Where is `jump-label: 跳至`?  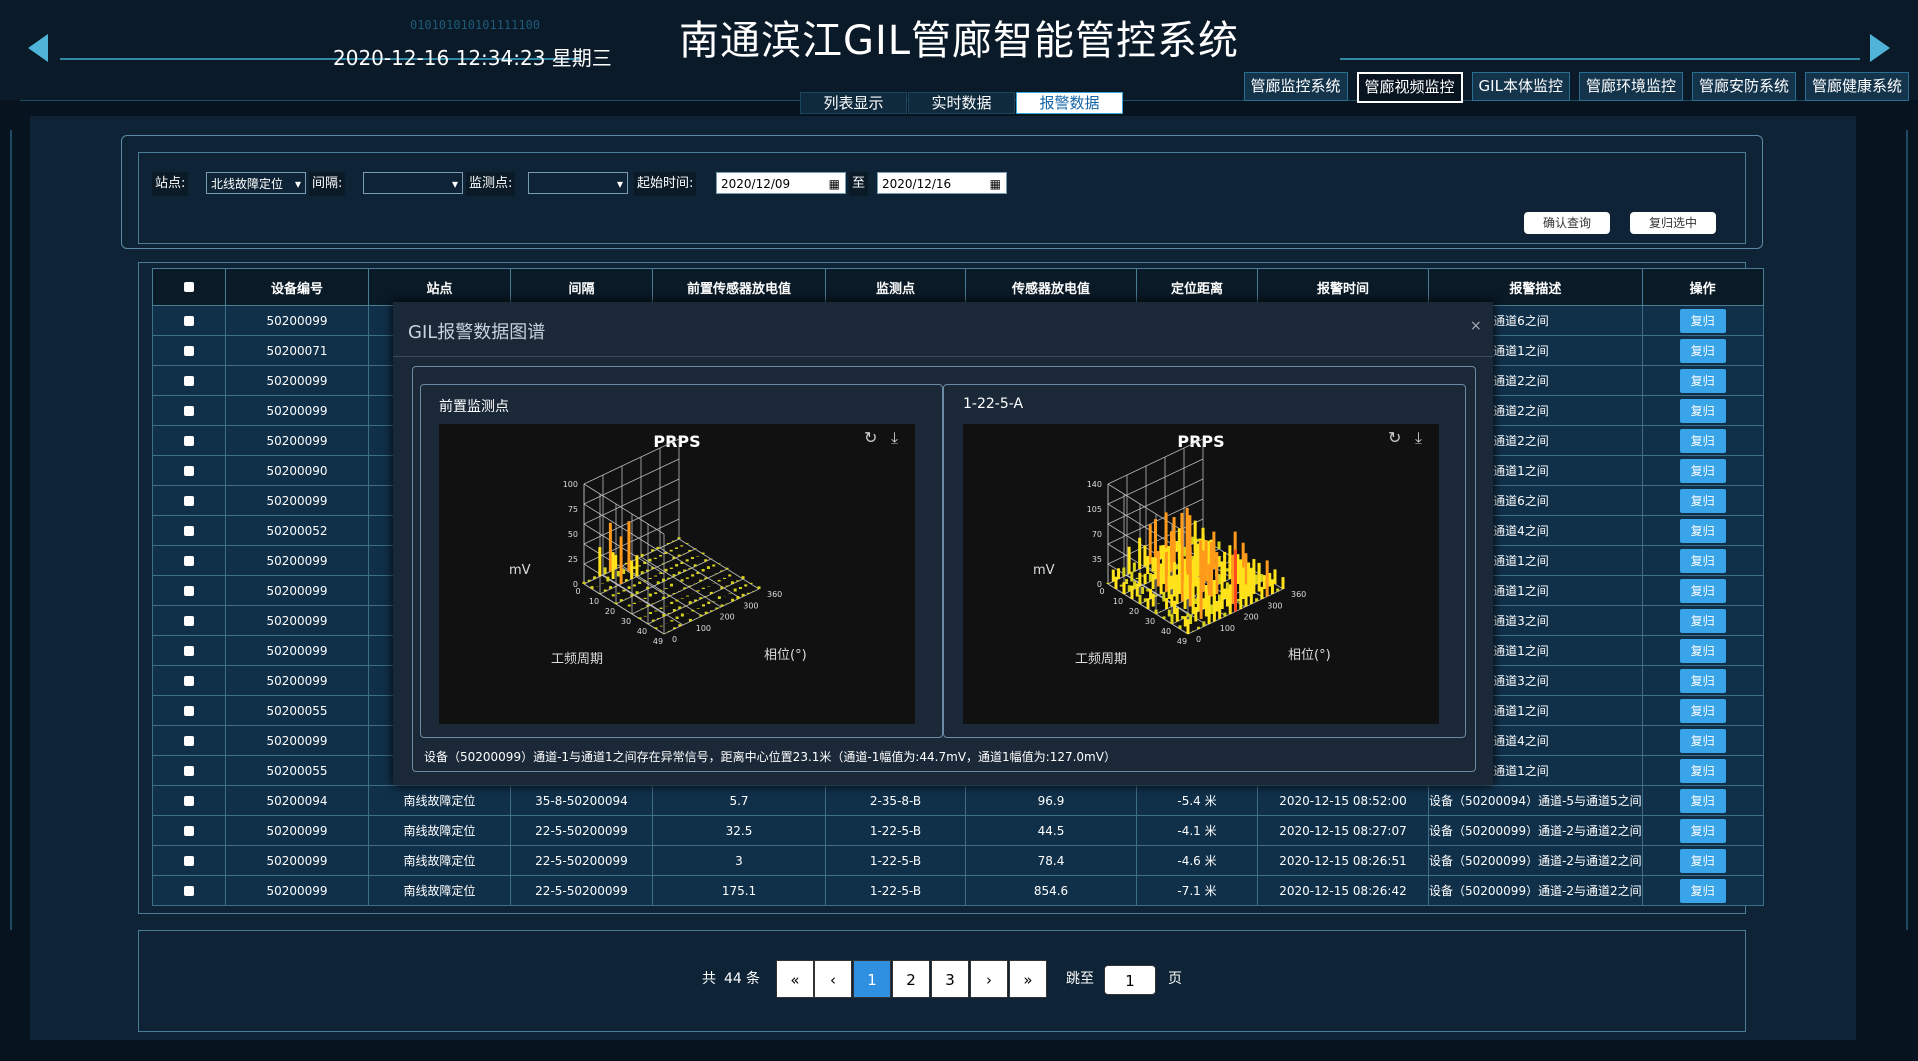
jump-label: 跳至 is located at coordinates (1080, 979).